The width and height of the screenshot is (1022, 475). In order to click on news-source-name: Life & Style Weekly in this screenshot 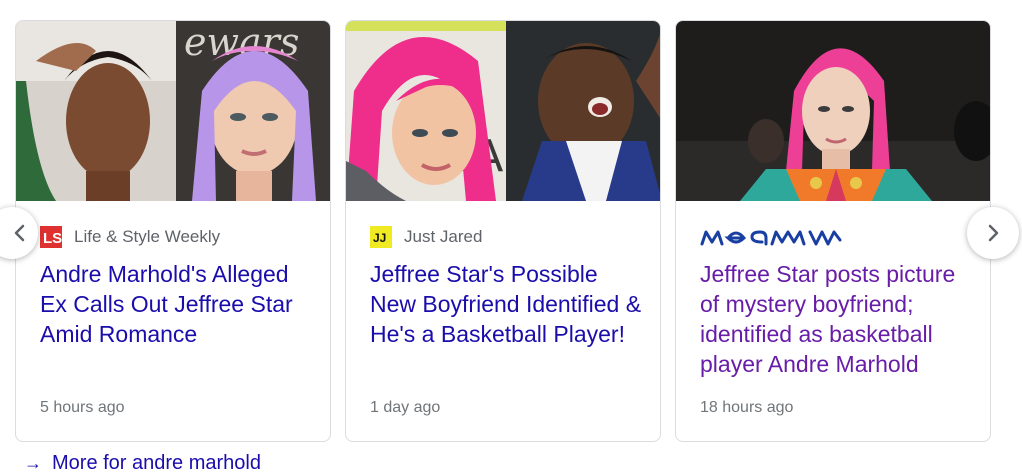, I will do `click(147, 236)`.